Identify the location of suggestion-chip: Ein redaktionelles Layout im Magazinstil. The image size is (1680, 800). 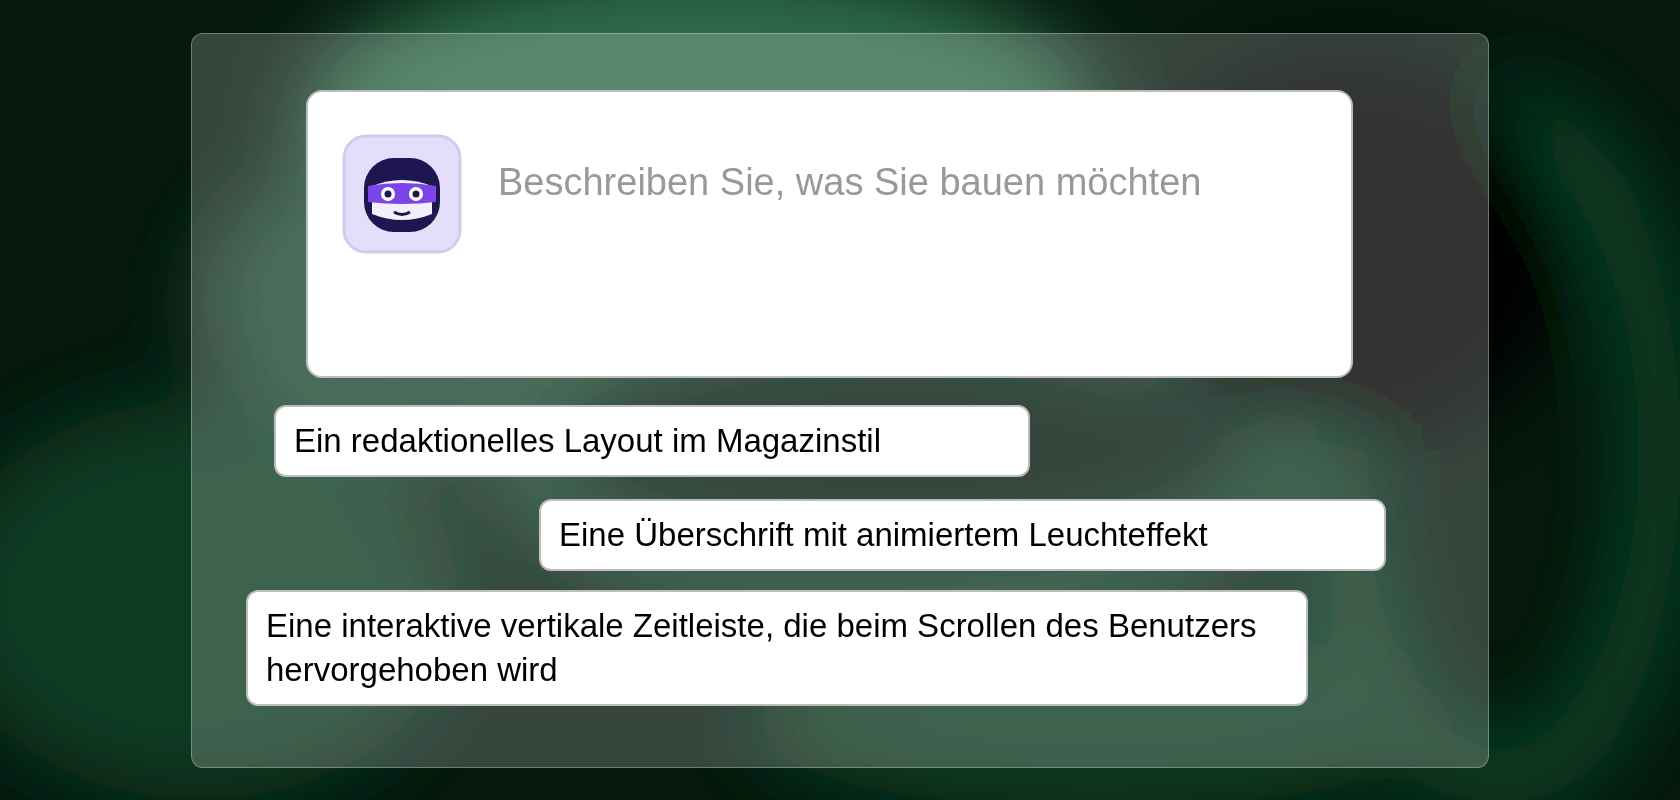
(652, 441).